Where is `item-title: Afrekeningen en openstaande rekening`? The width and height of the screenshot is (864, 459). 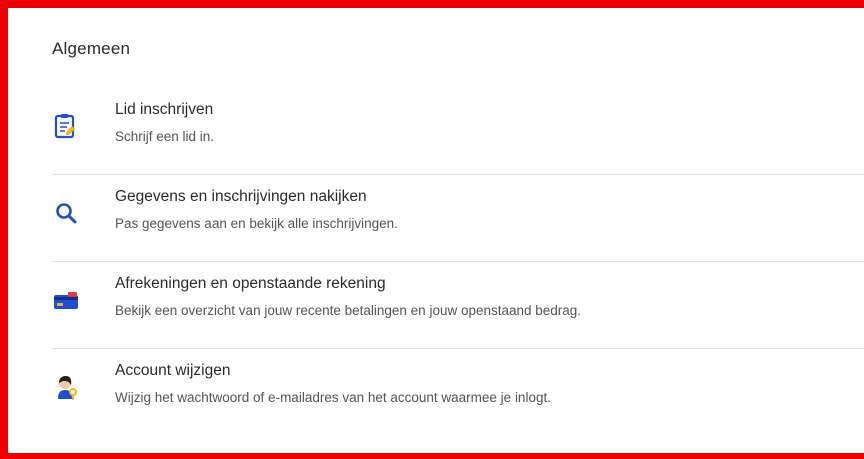 item-title: Afrekeningen en openstaande rekening is located at coordinates (250, 283).